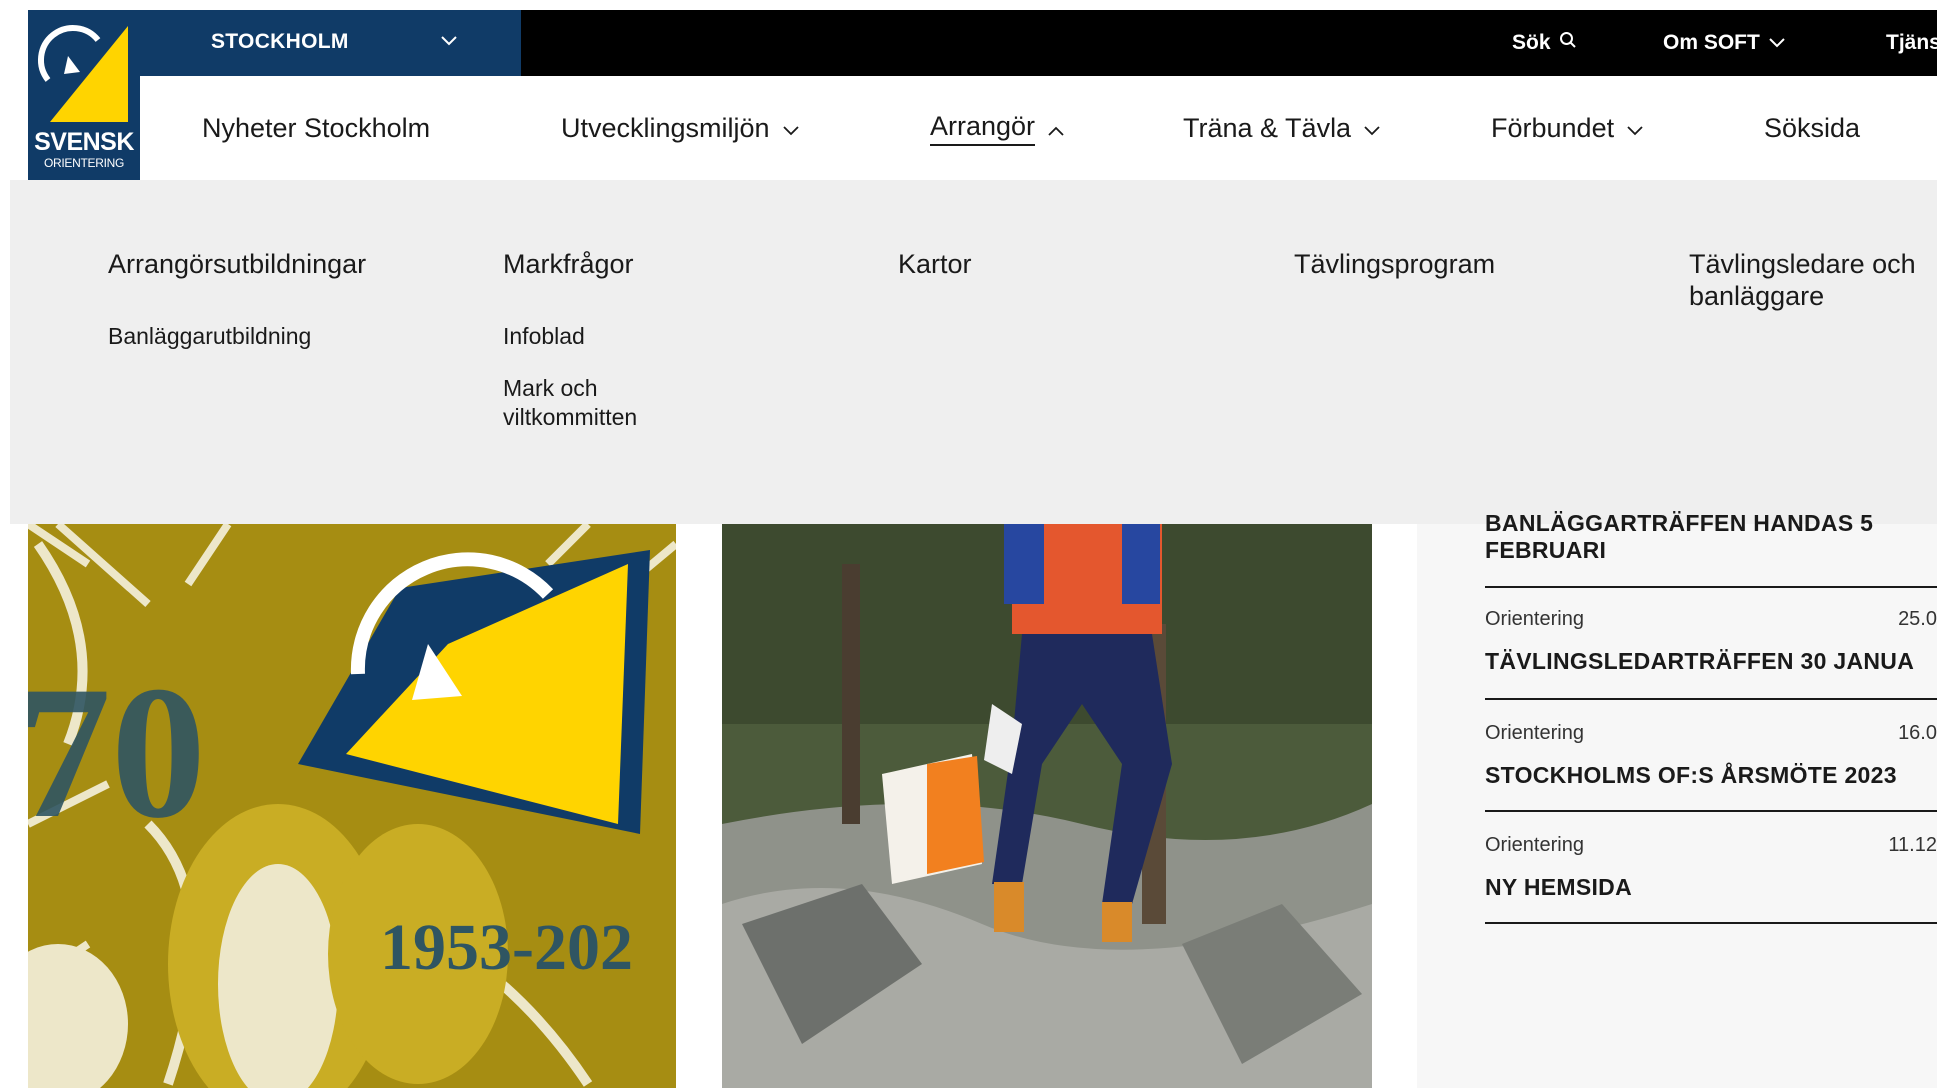 Image resolution: width=1937 pixels, height=1088 pixels. I want to click on news-title: STOCKHOLMS OF:S ÅRSMÖTE 2023, so click(1691, 775).